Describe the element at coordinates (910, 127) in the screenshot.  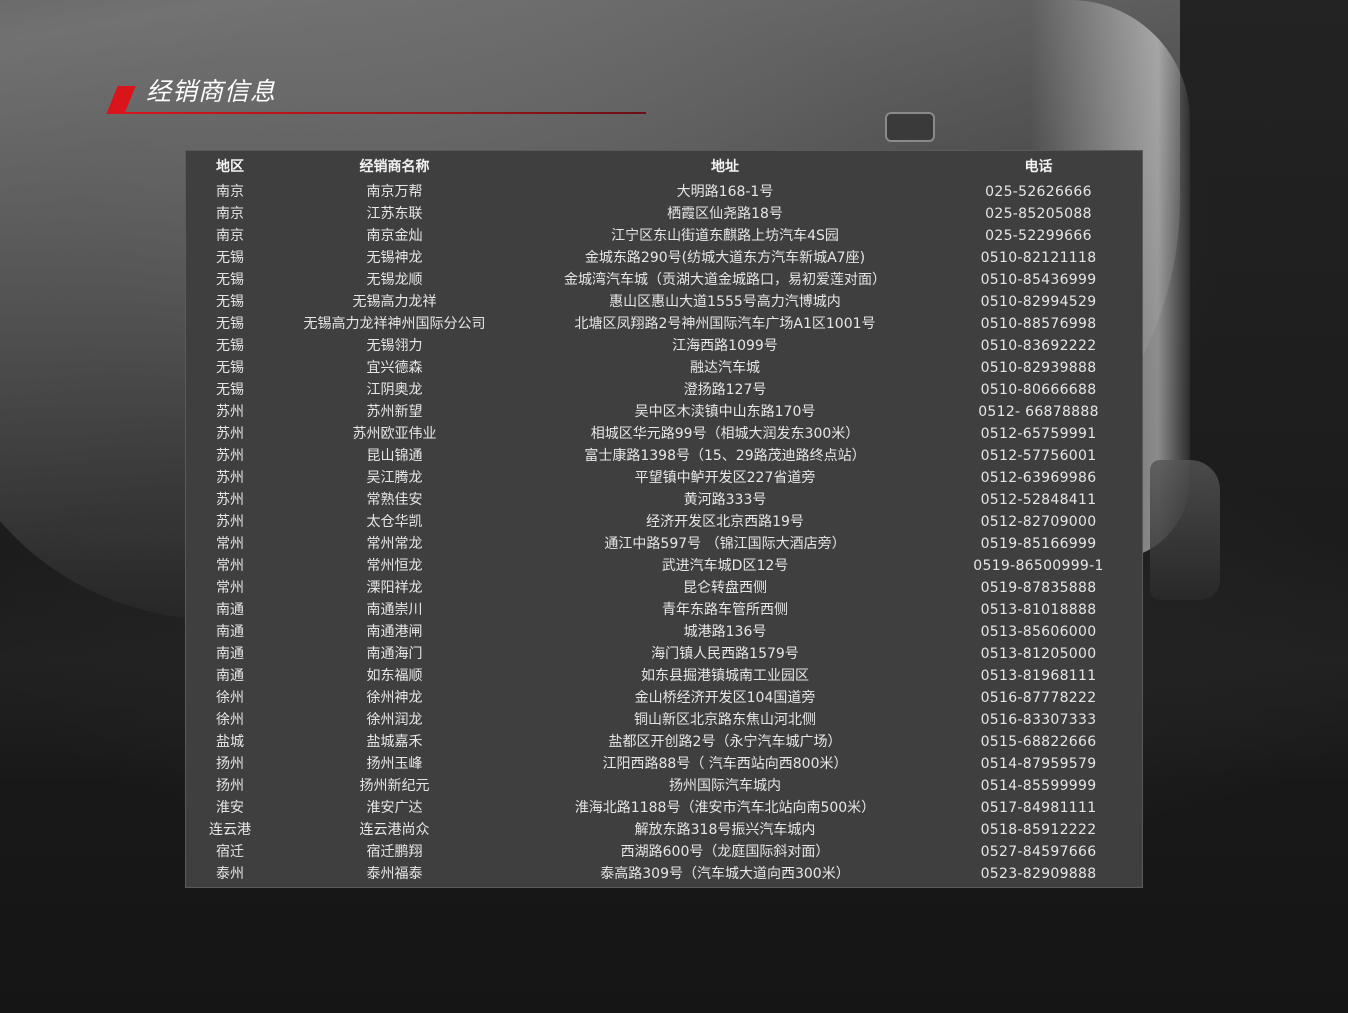
I see `car-vent-decoration` at that location.